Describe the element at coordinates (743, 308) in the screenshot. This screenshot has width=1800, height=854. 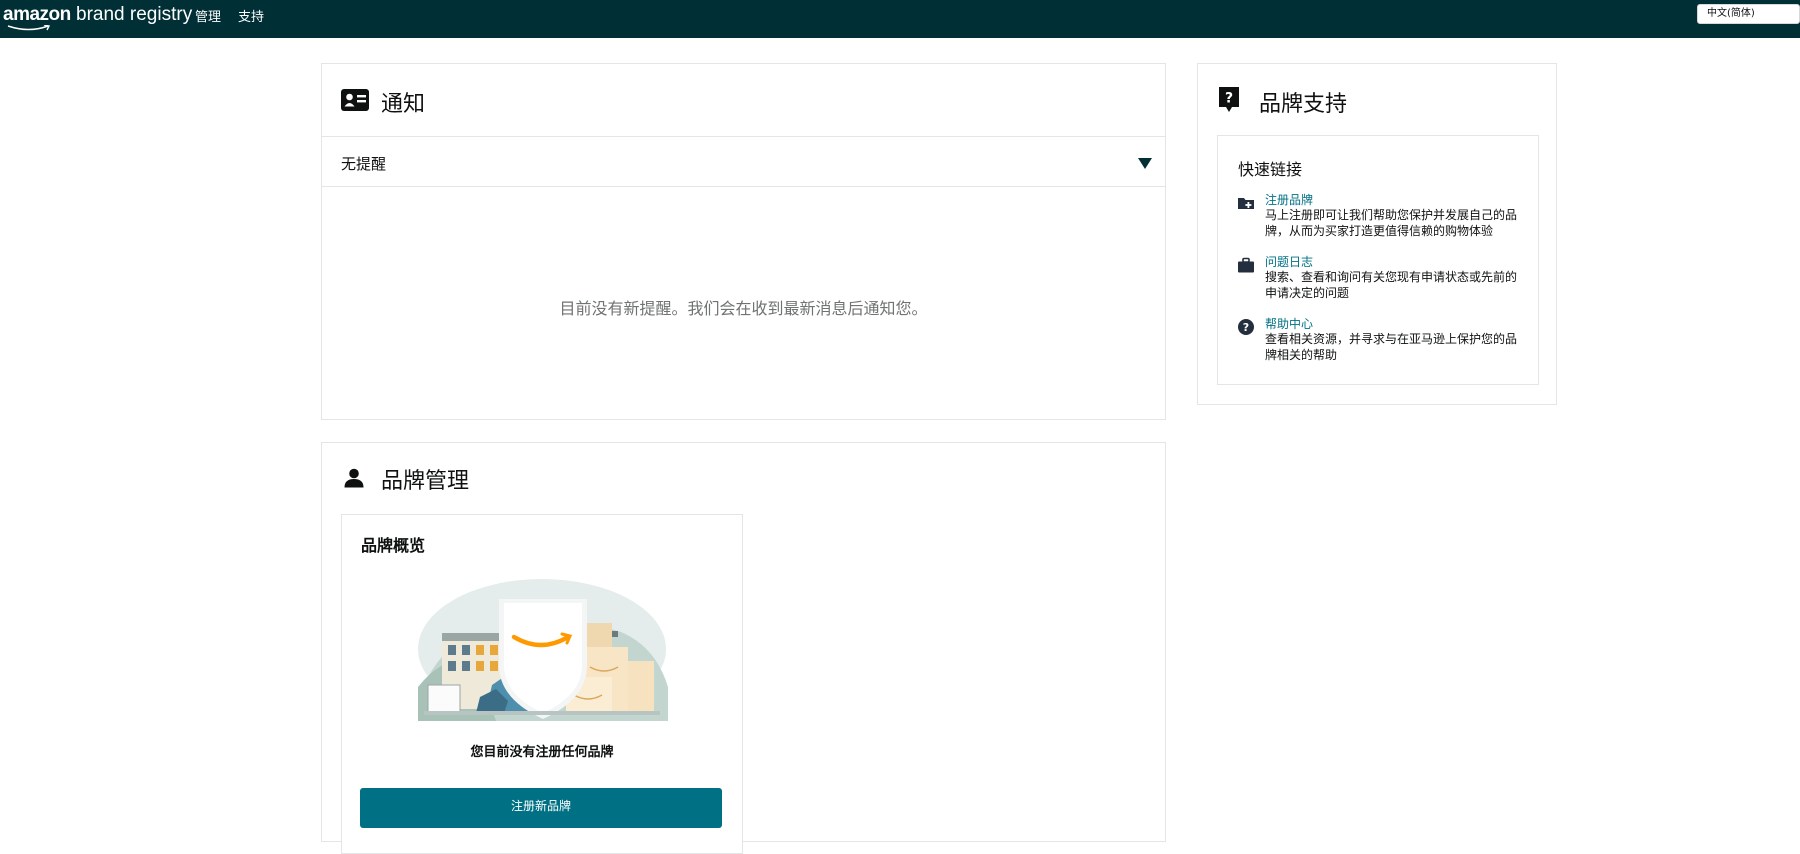
I see `empty-notifications-message: 目前没有新提醒。我们会在收到最新消息后通知您。` at that location.